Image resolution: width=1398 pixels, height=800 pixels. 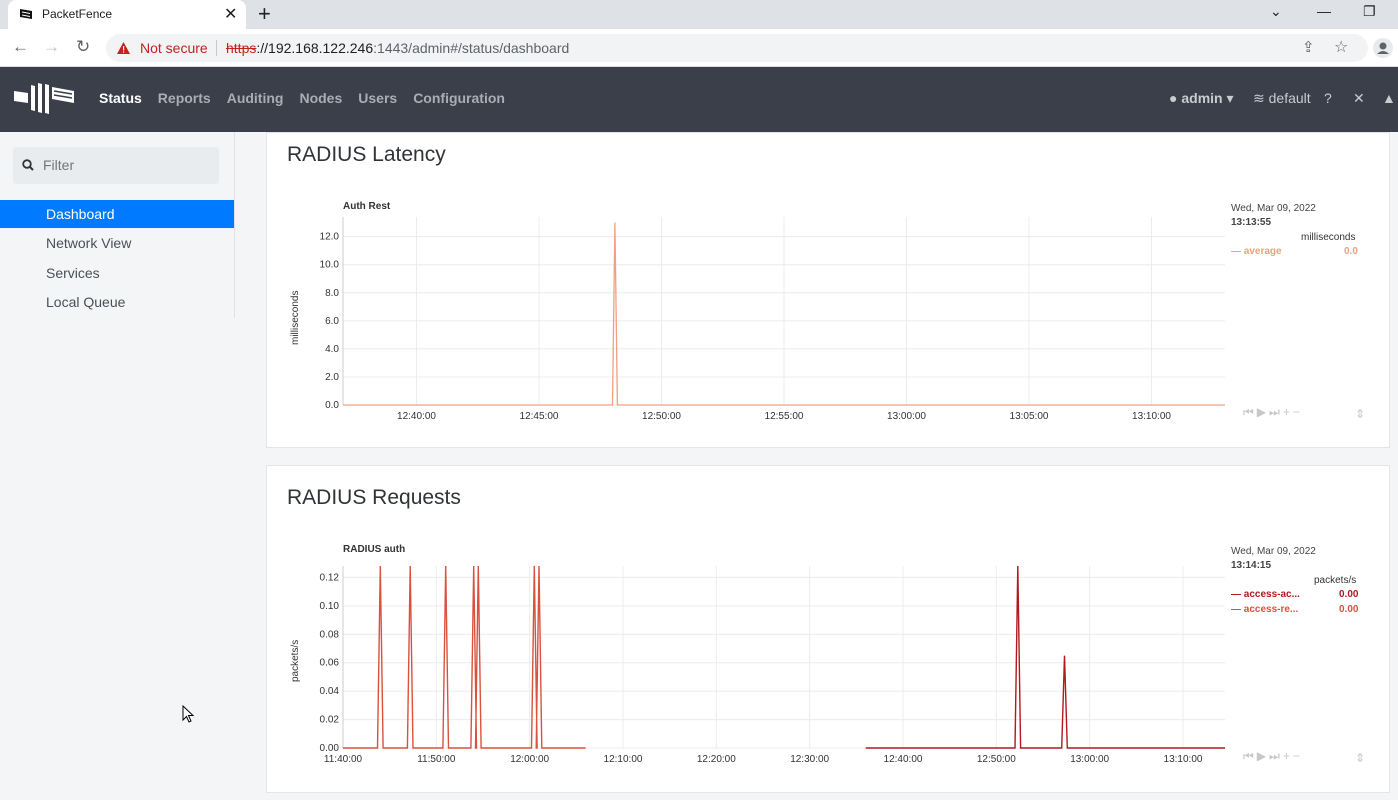 I want to click on mouse-cursor-icon, so click(x=188, y=714).